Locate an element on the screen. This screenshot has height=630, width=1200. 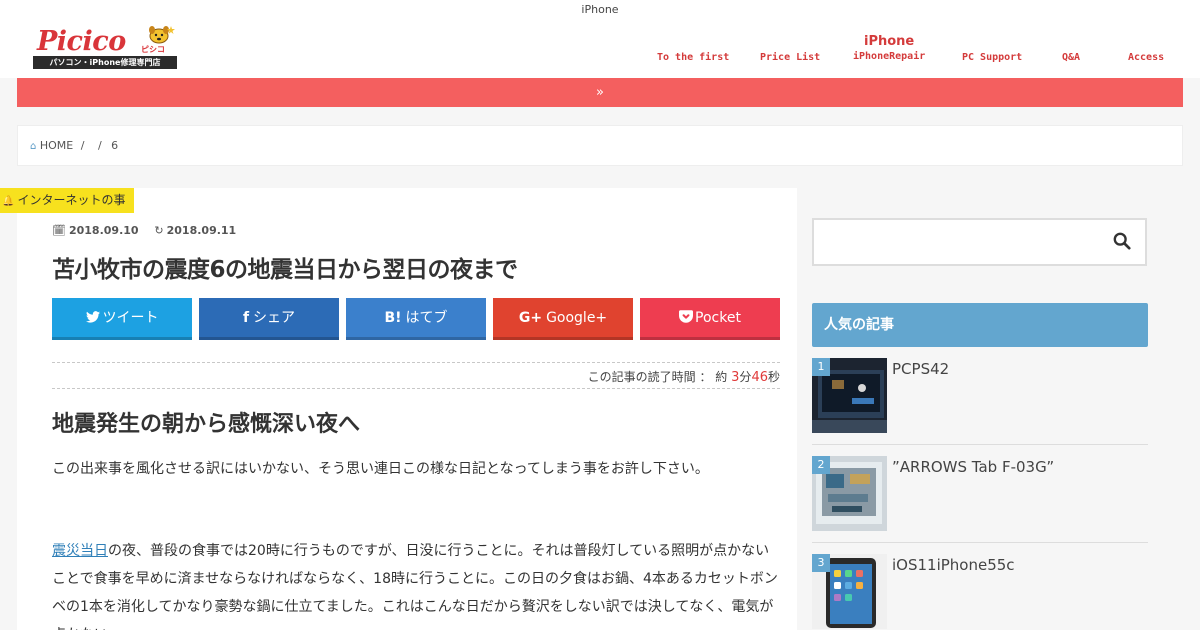
read-time-min-unit: 分 is located at coordinates (745, 377).